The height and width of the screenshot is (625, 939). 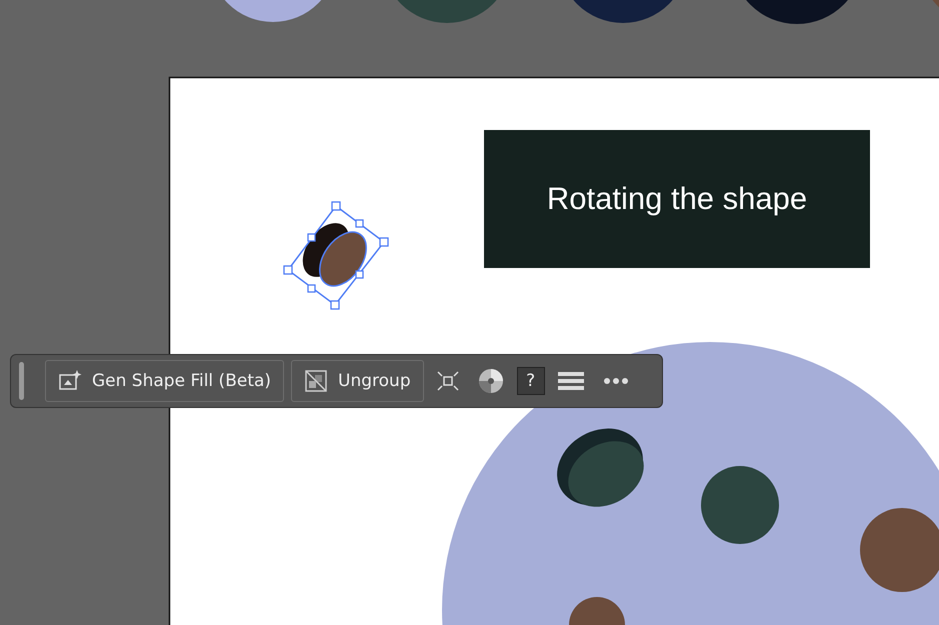 I want to click on menu-icon, so click(x=571, y=381).